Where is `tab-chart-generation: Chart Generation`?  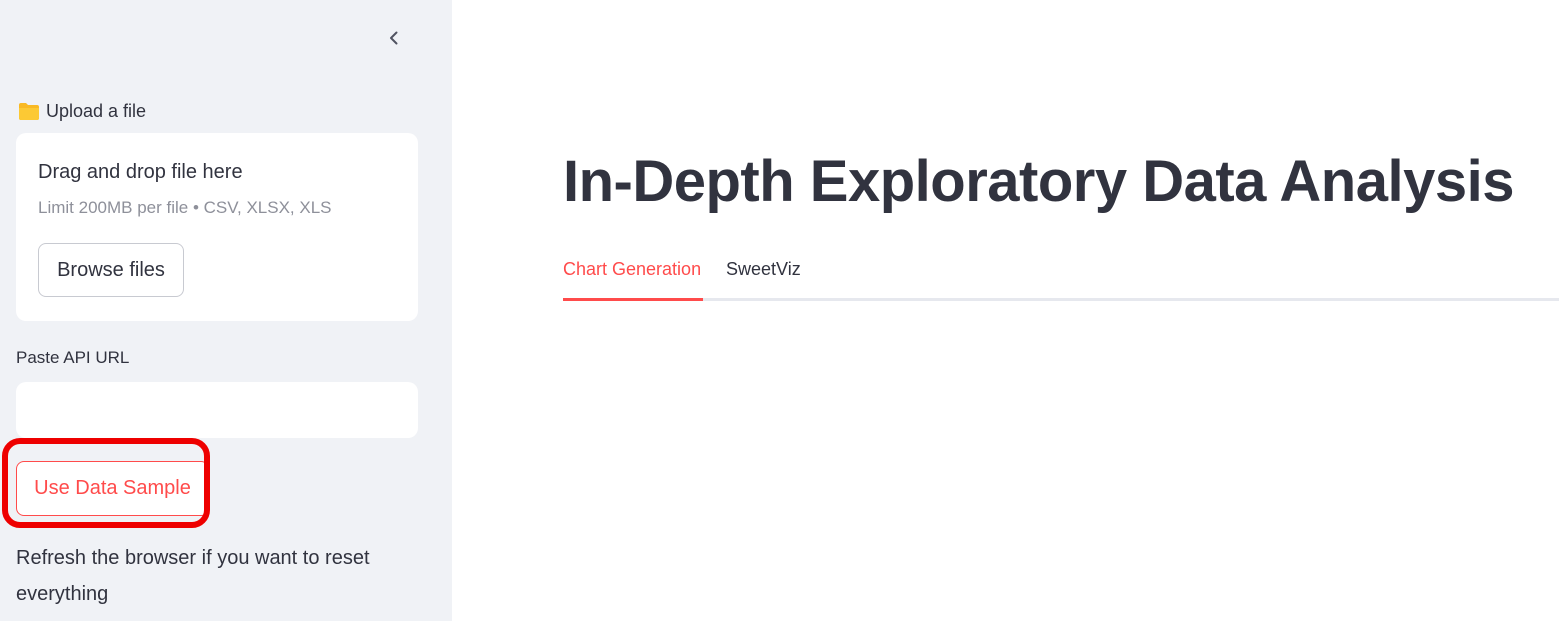
tab-chart-generation: Chart Generation is located at coordinates (633, 280).